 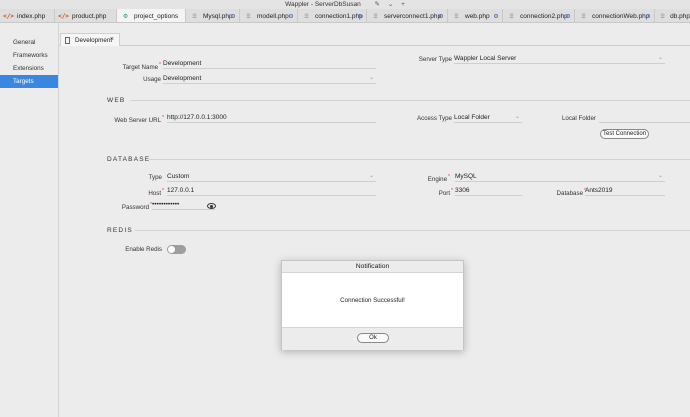 I want to click on sidebar-item-targets: Targets, so click(x=29, y=81).